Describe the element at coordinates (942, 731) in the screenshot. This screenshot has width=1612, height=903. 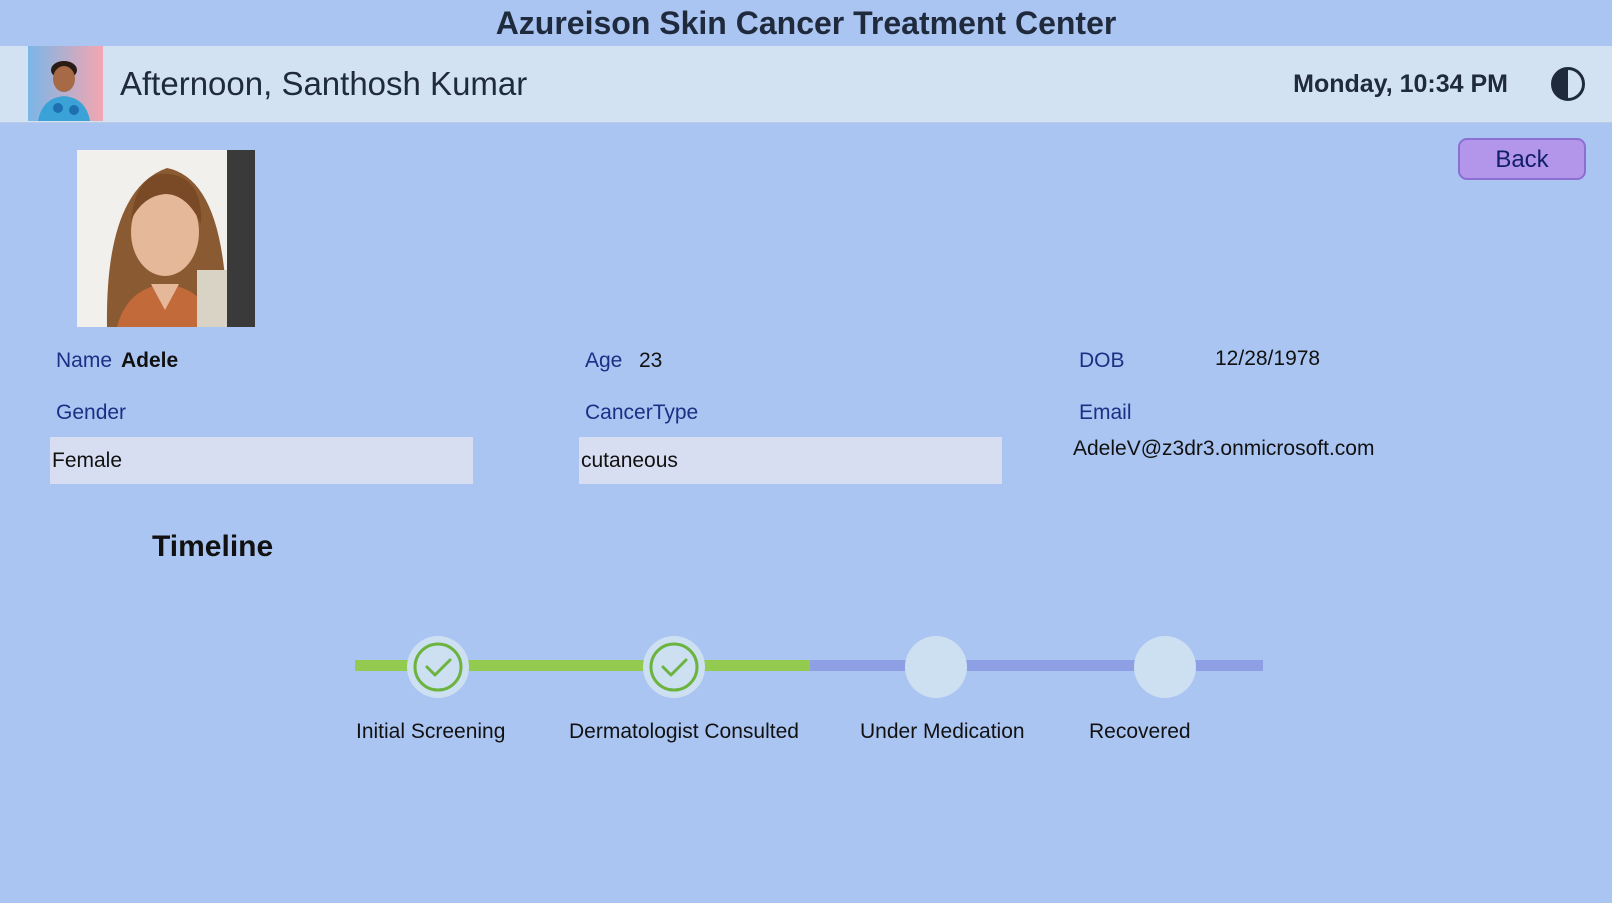
I see `step-label-under-medication: Under Medication` at that location.